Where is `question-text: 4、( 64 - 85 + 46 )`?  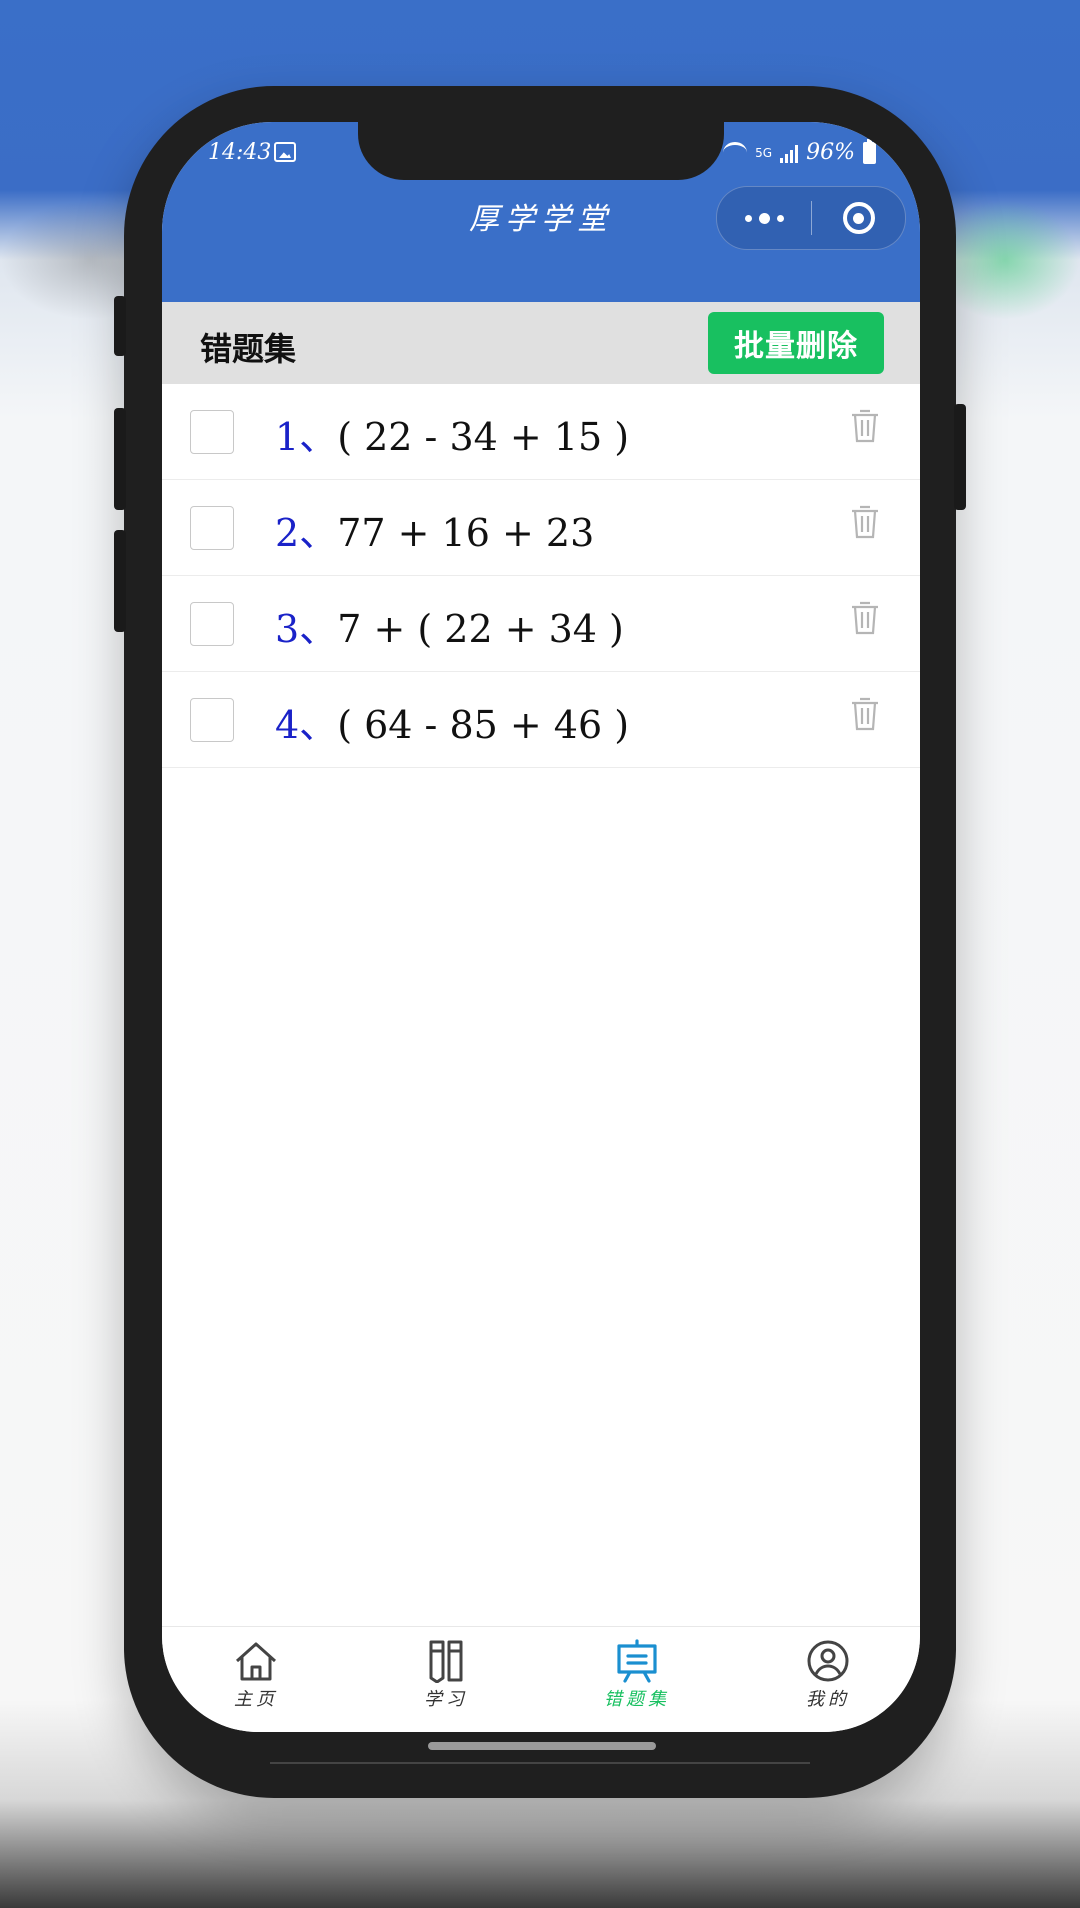
question-text: 4、( 64 - 85 + 46 ) is located at coordinates (452, 721).